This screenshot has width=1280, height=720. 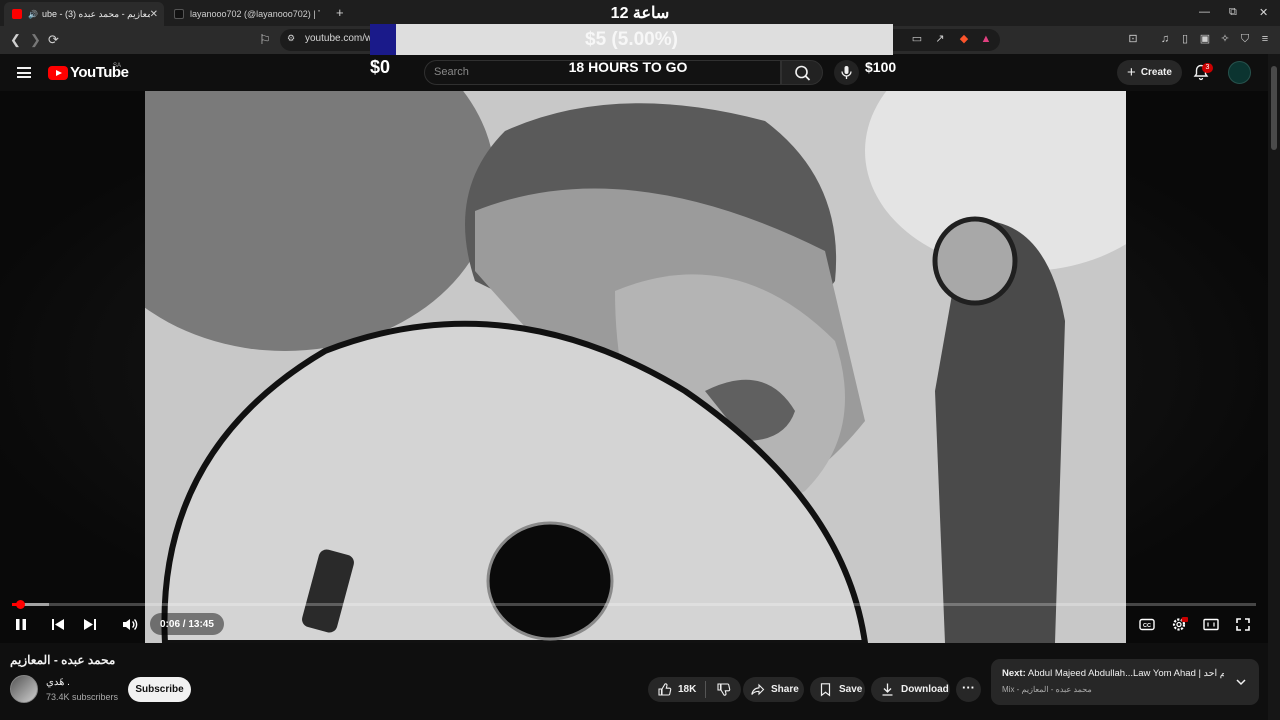 I want to click on plus-icon: +, so click(x=1131, y=72).